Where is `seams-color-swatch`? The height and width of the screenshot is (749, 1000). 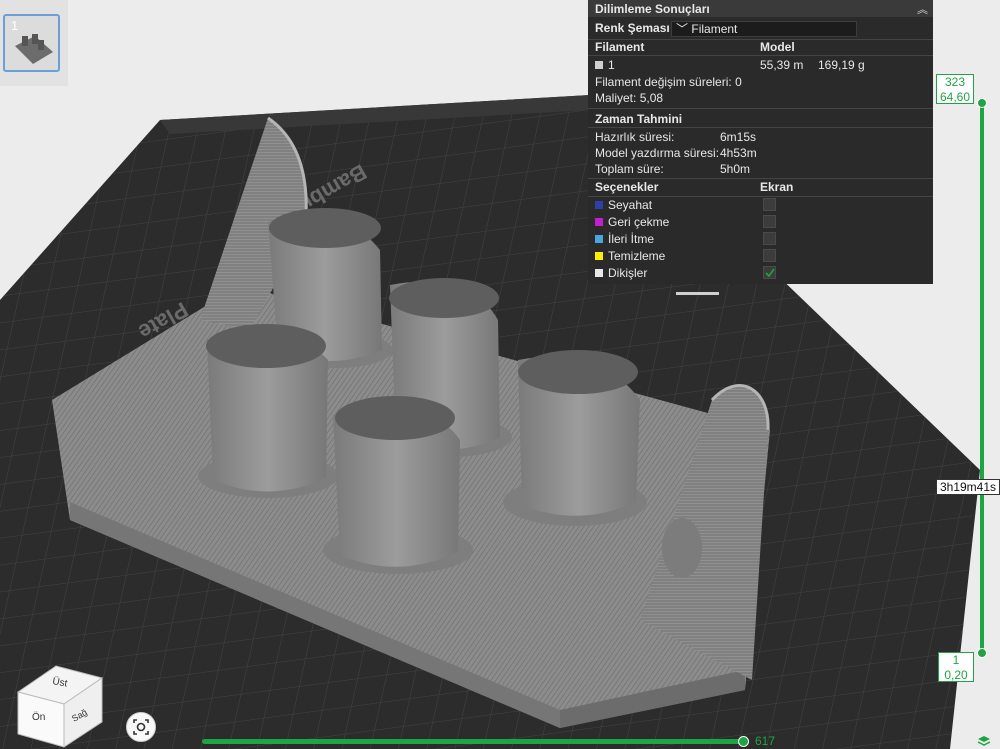 seams-color-swatch is located at coordinates (599, 273).